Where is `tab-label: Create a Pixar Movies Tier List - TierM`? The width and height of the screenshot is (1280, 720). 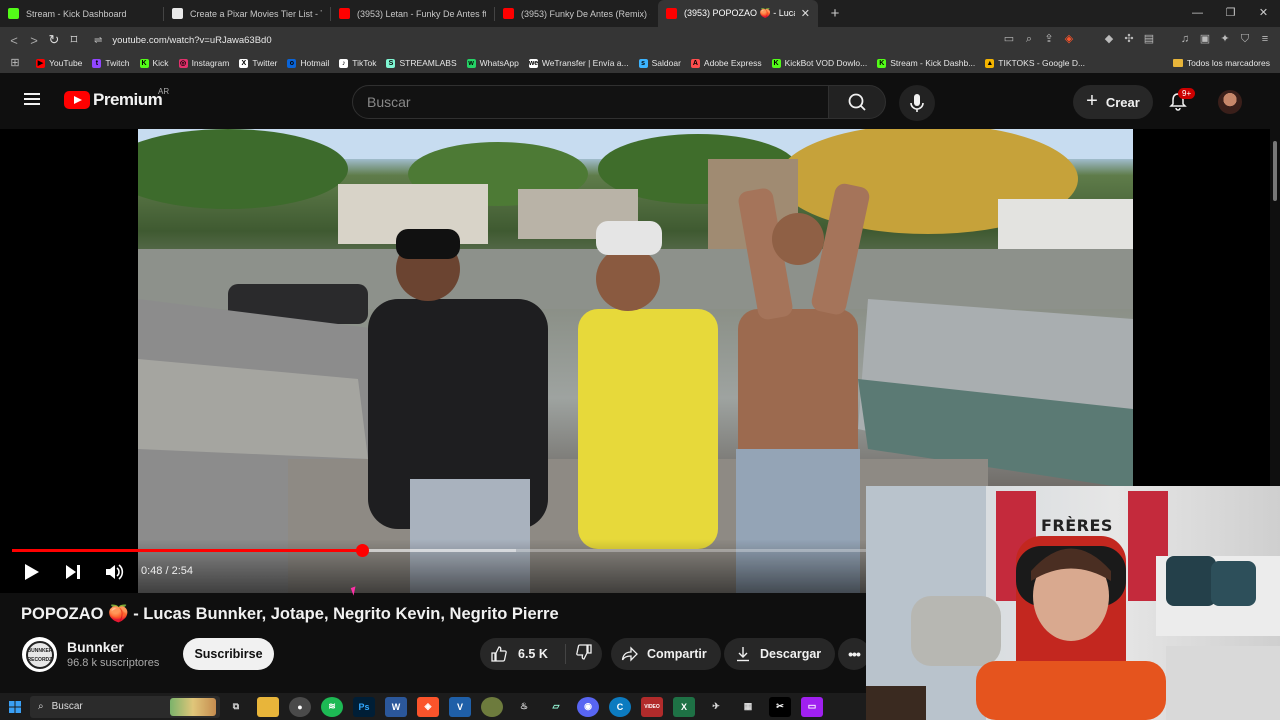
tab-label: Create a Pixar Movies Tier List - TierM is located at coordinates (256, 13).